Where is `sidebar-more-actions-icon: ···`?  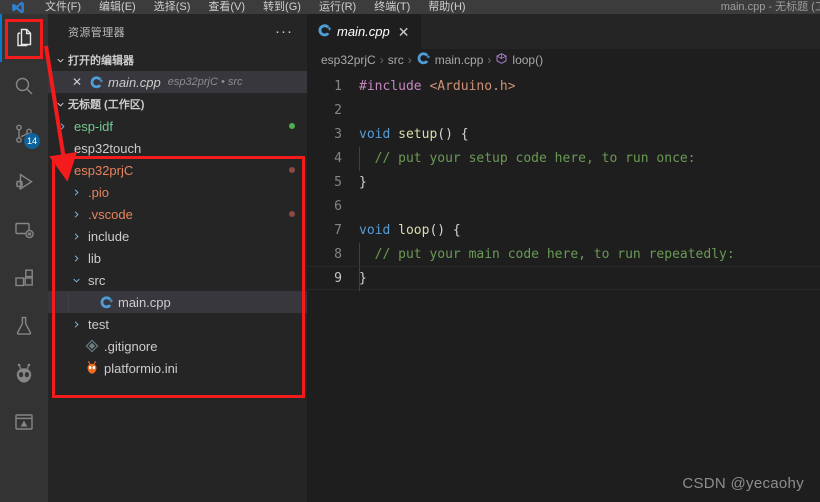 sidebar-more-actions-icon: ··· is located at coordinates (284, 31).